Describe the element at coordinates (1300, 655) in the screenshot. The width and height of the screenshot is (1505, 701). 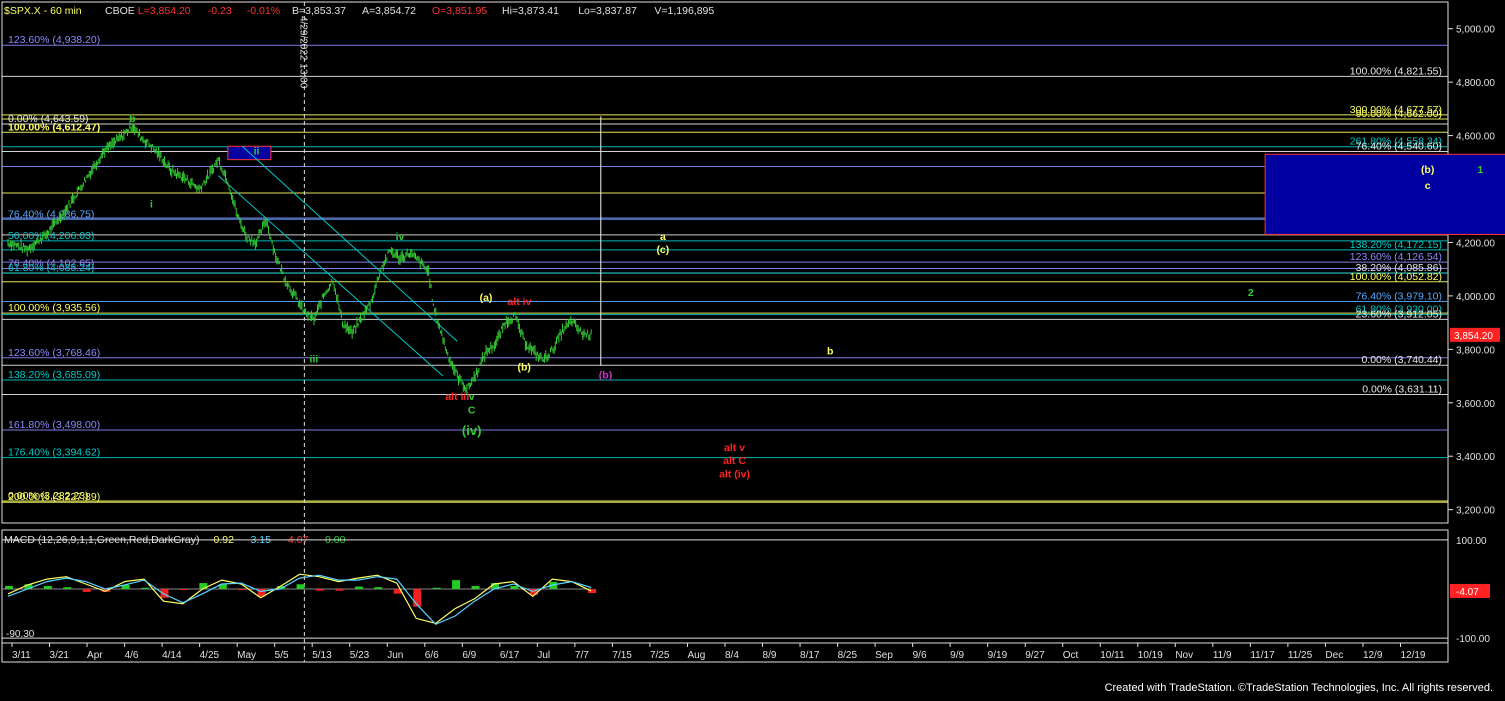
I see `time-axis-label: 11/25` at that location.